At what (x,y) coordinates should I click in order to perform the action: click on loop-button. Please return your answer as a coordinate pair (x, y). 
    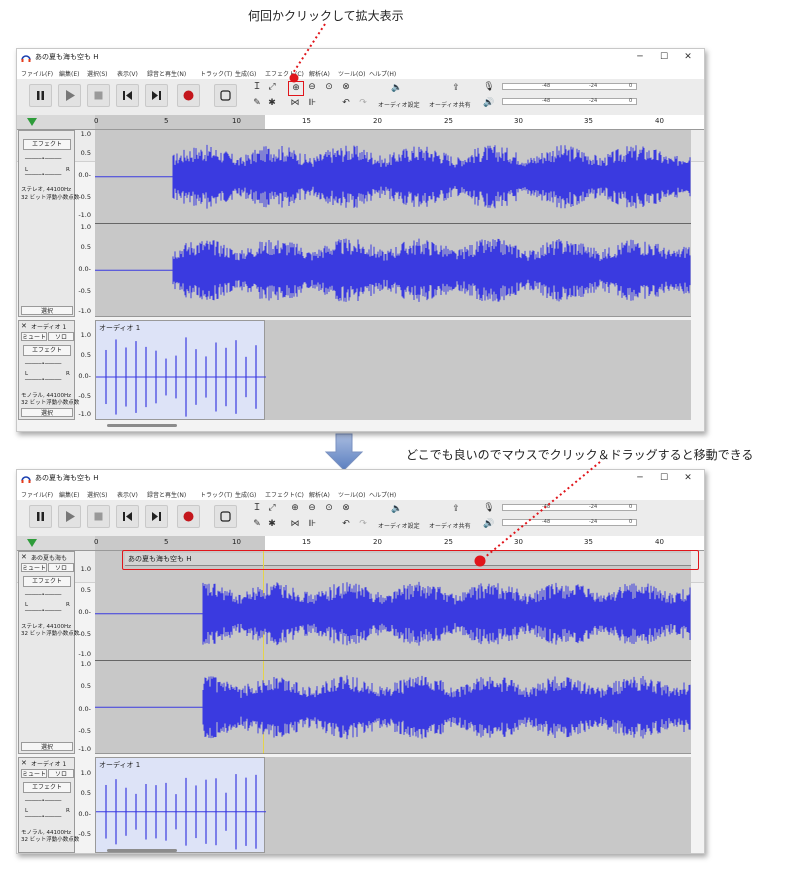
    Looking at the image, I should click on (225, 516).